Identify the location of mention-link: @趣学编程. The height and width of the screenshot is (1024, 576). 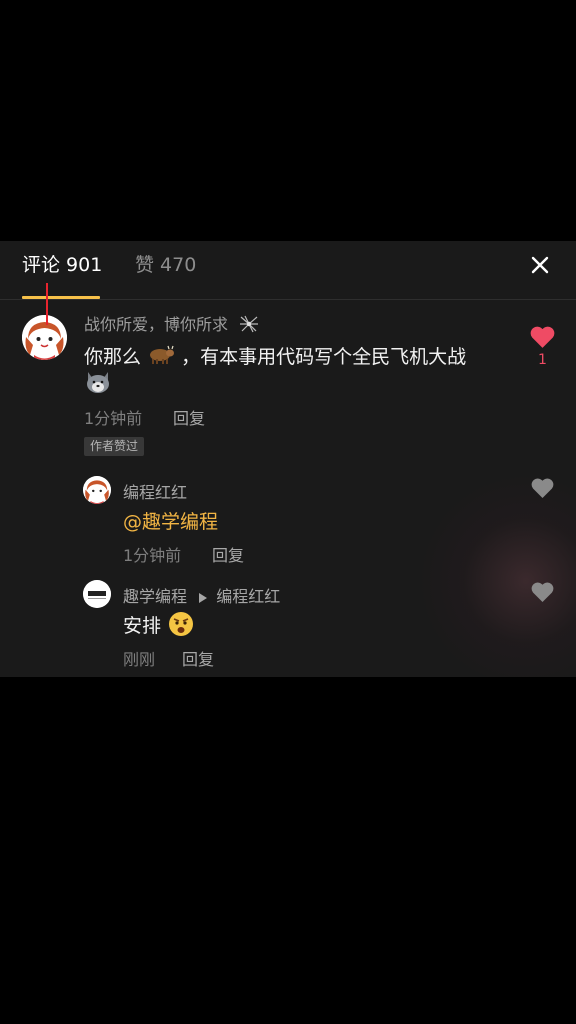
(170, 522).